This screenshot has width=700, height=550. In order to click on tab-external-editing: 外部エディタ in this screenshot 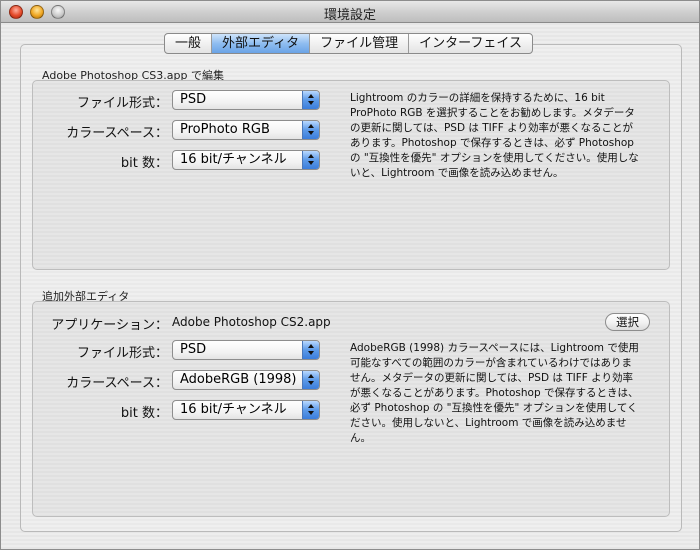, I will do `click(261, 43)`.